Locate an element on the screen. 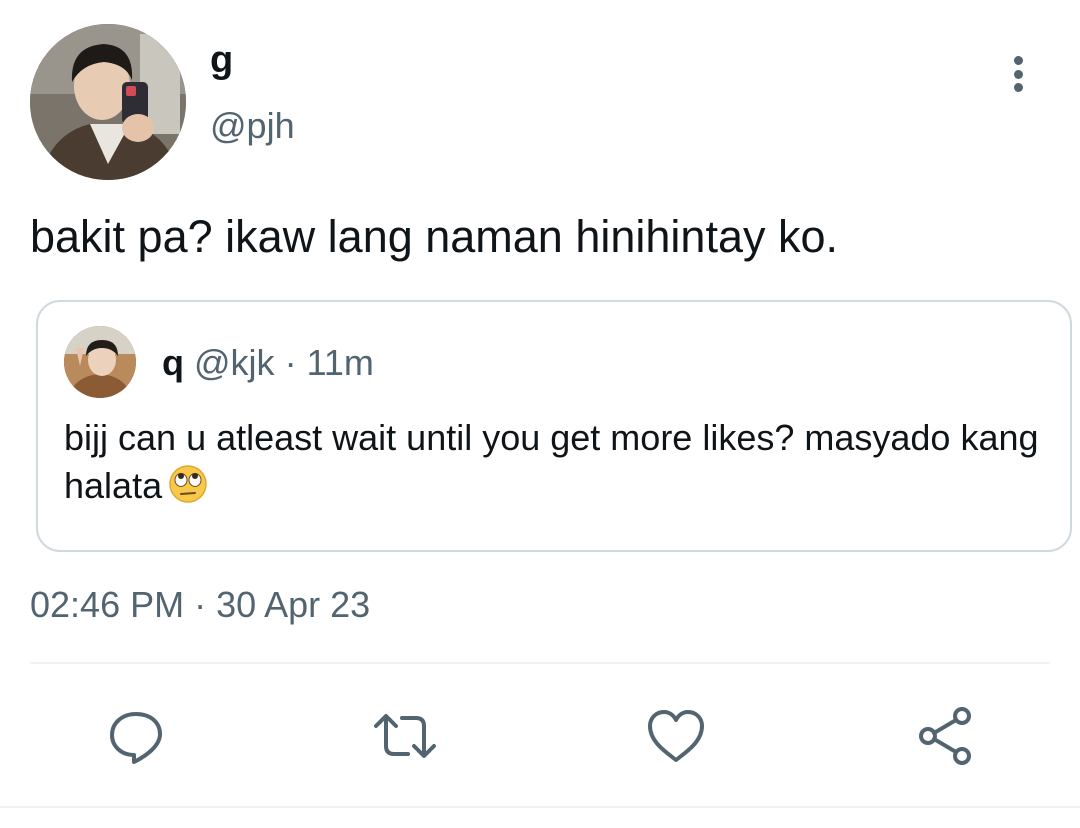  retweet-button is located at coordinates (404, 736).